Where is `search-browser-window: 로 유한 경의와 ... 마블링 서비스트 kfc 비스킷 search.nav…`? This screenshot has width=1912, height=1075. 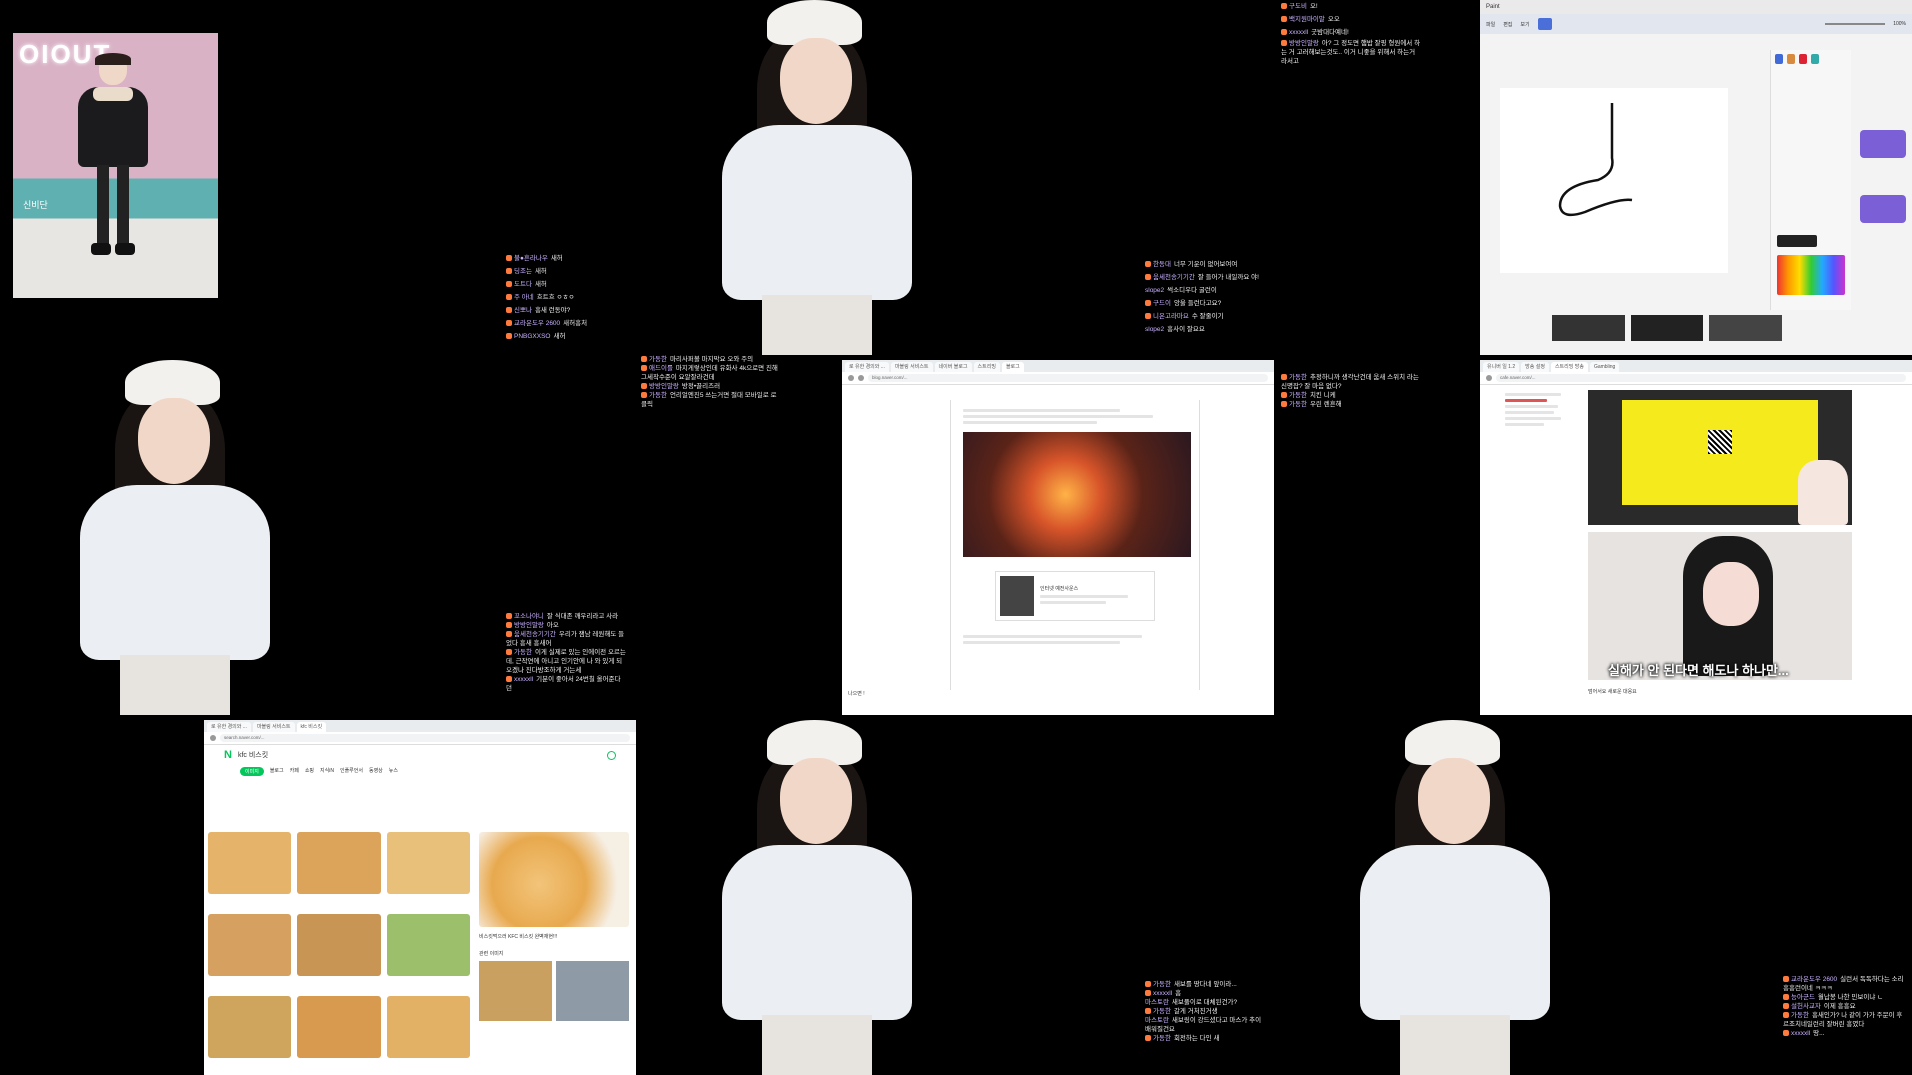
search-browser-window: 로 유한 경의와 ... 마블링 서비스트 kfc 비스킷 search.nav… is located at coordinates (420, 897).